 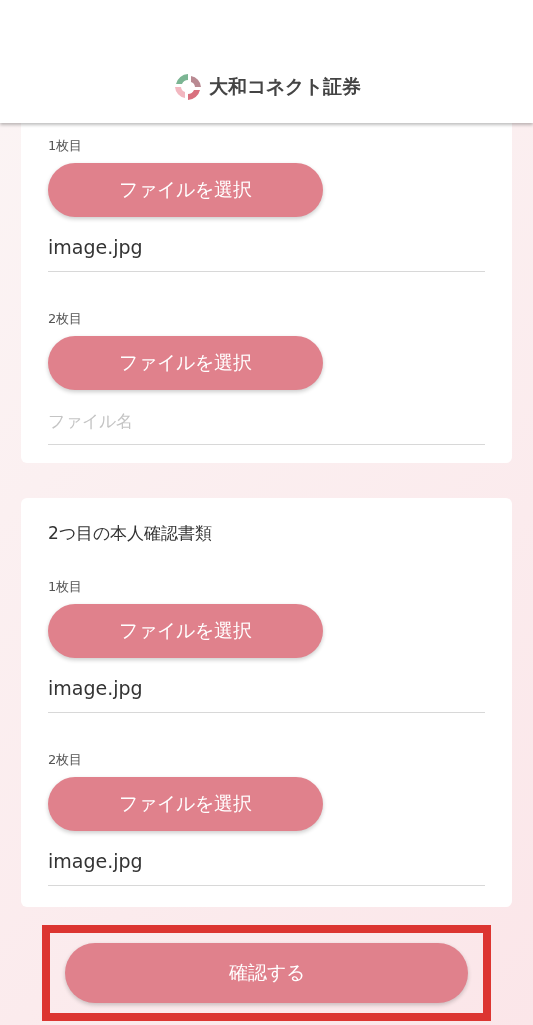 I want to click on section-title: 2つ目の本人確認書類, so click(x=130, y=533).